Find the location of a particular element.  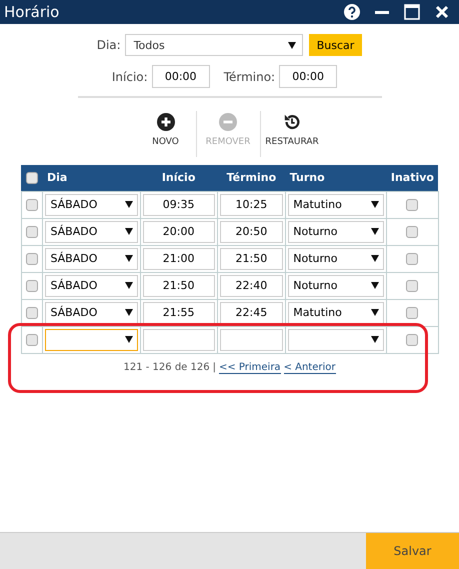

start-time-field: 20:00 is located at coordinates (178, 231).